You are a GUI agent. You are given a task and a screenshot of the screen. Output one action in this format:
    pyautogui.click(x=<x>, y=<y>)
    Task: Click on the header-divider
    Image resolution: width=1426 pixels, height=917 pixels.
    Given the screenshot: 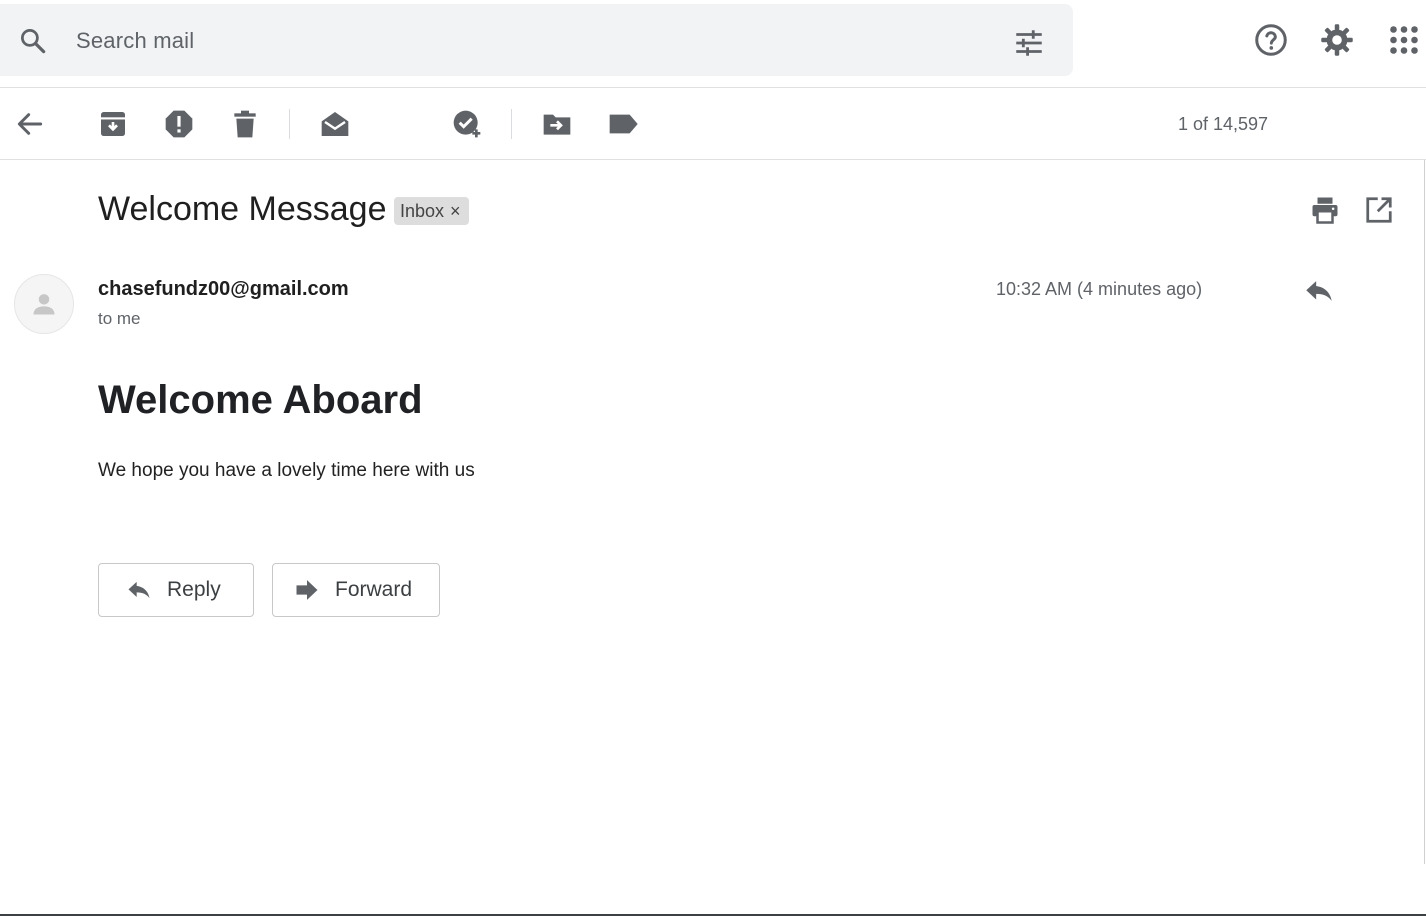 What is the action you would take?
    pyautogui.click(x=713, y=87)
    